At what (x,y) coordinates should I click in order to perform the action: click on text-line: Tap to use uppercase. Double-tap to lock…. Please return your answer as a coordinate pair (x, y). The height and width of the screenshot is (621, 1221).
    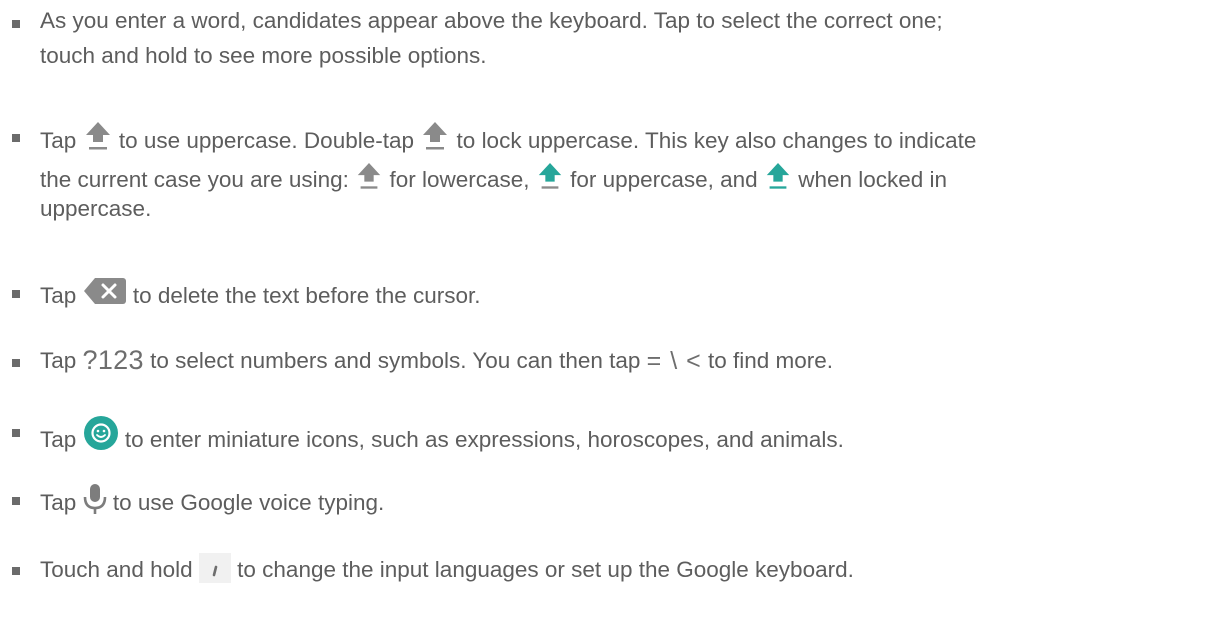
    Looking at the image, I should click on (508, 138).